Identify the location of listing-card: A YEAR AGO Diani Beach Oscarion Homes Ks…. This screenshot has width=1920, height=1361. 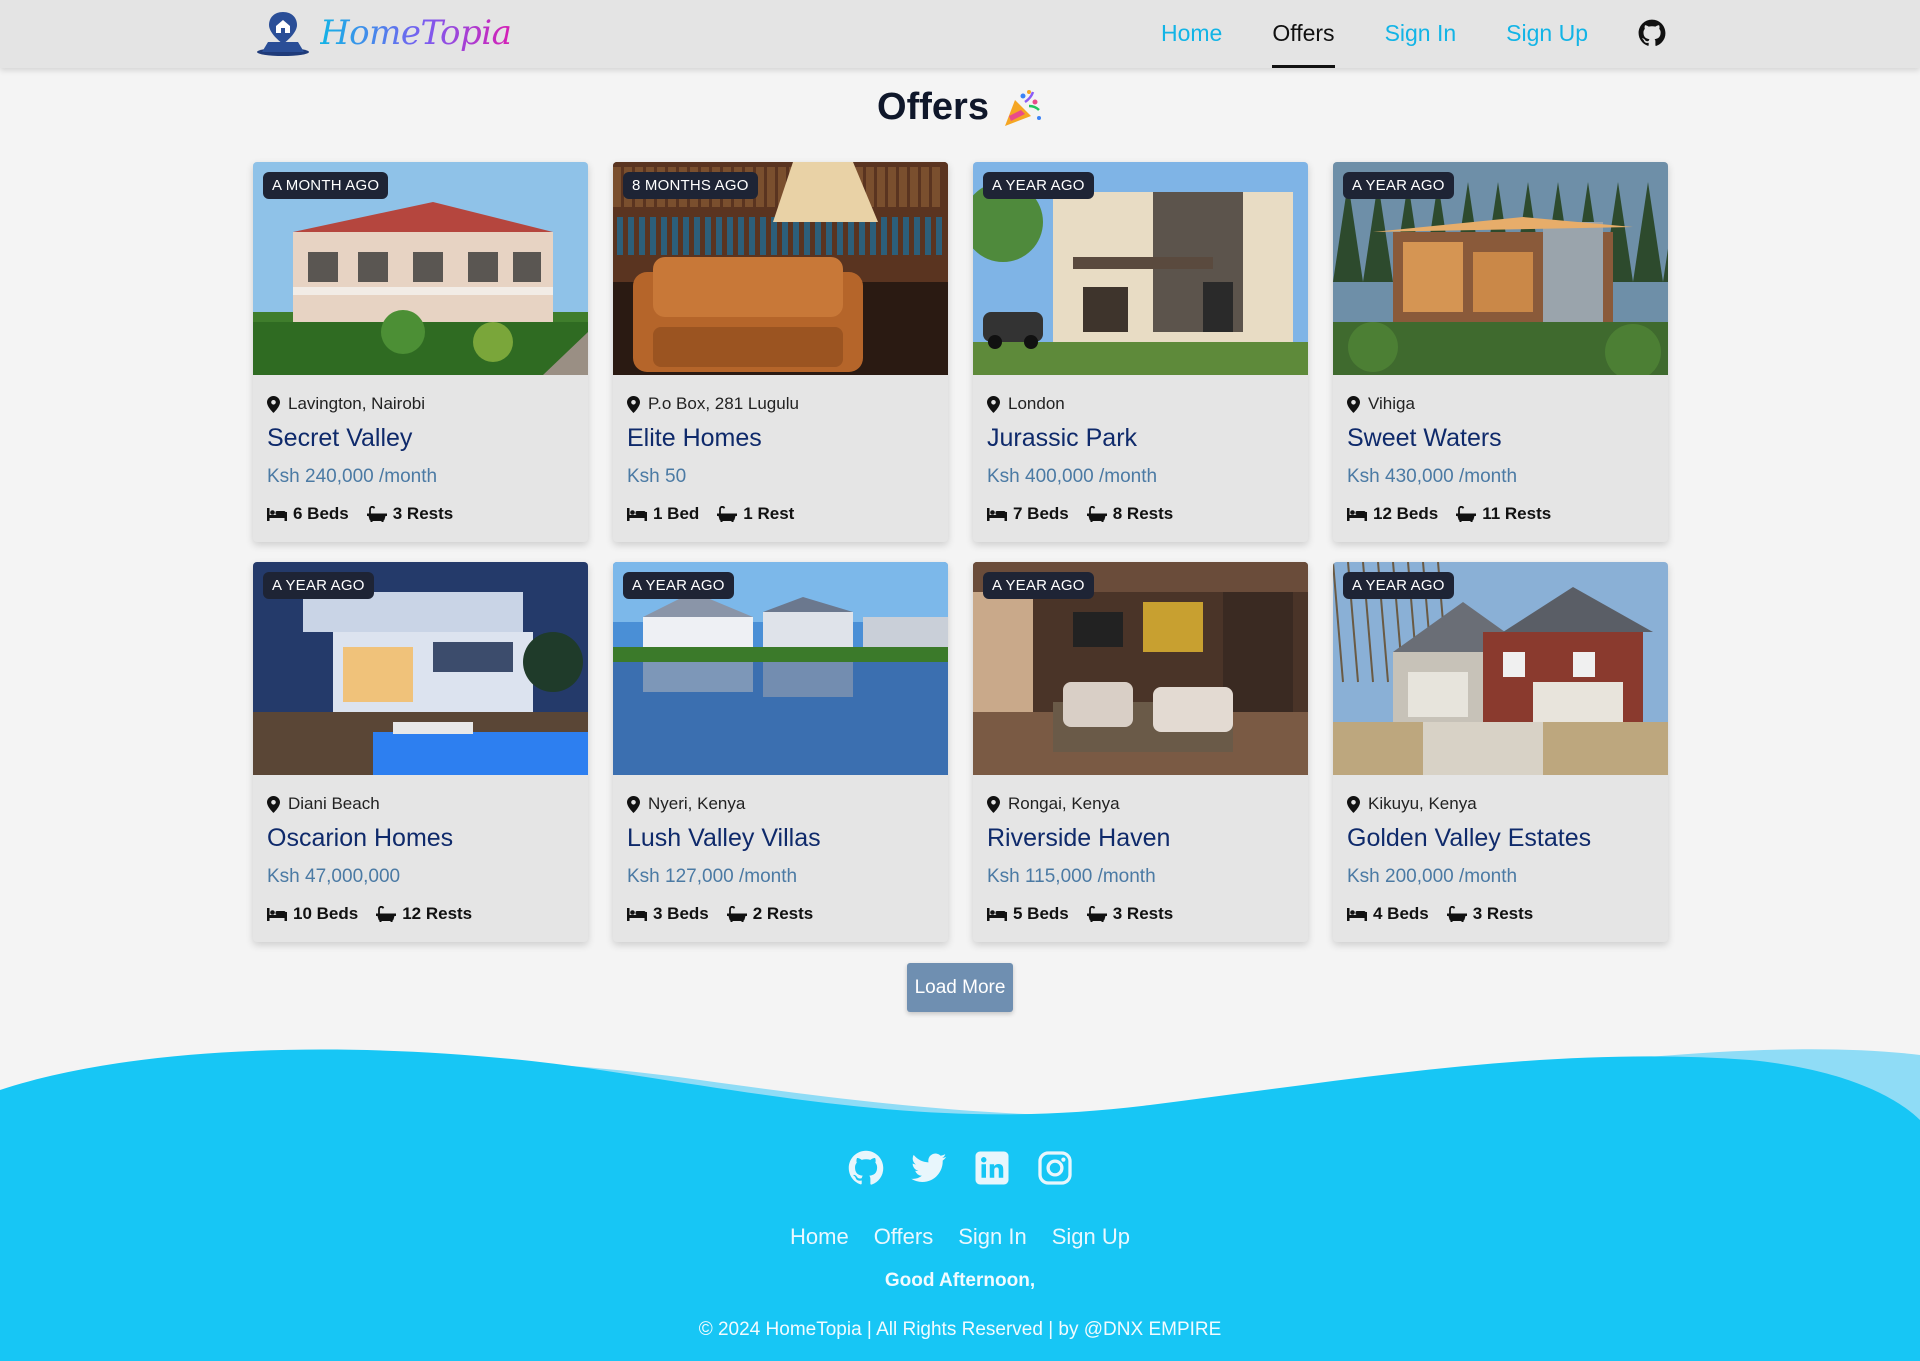
(420, 752).